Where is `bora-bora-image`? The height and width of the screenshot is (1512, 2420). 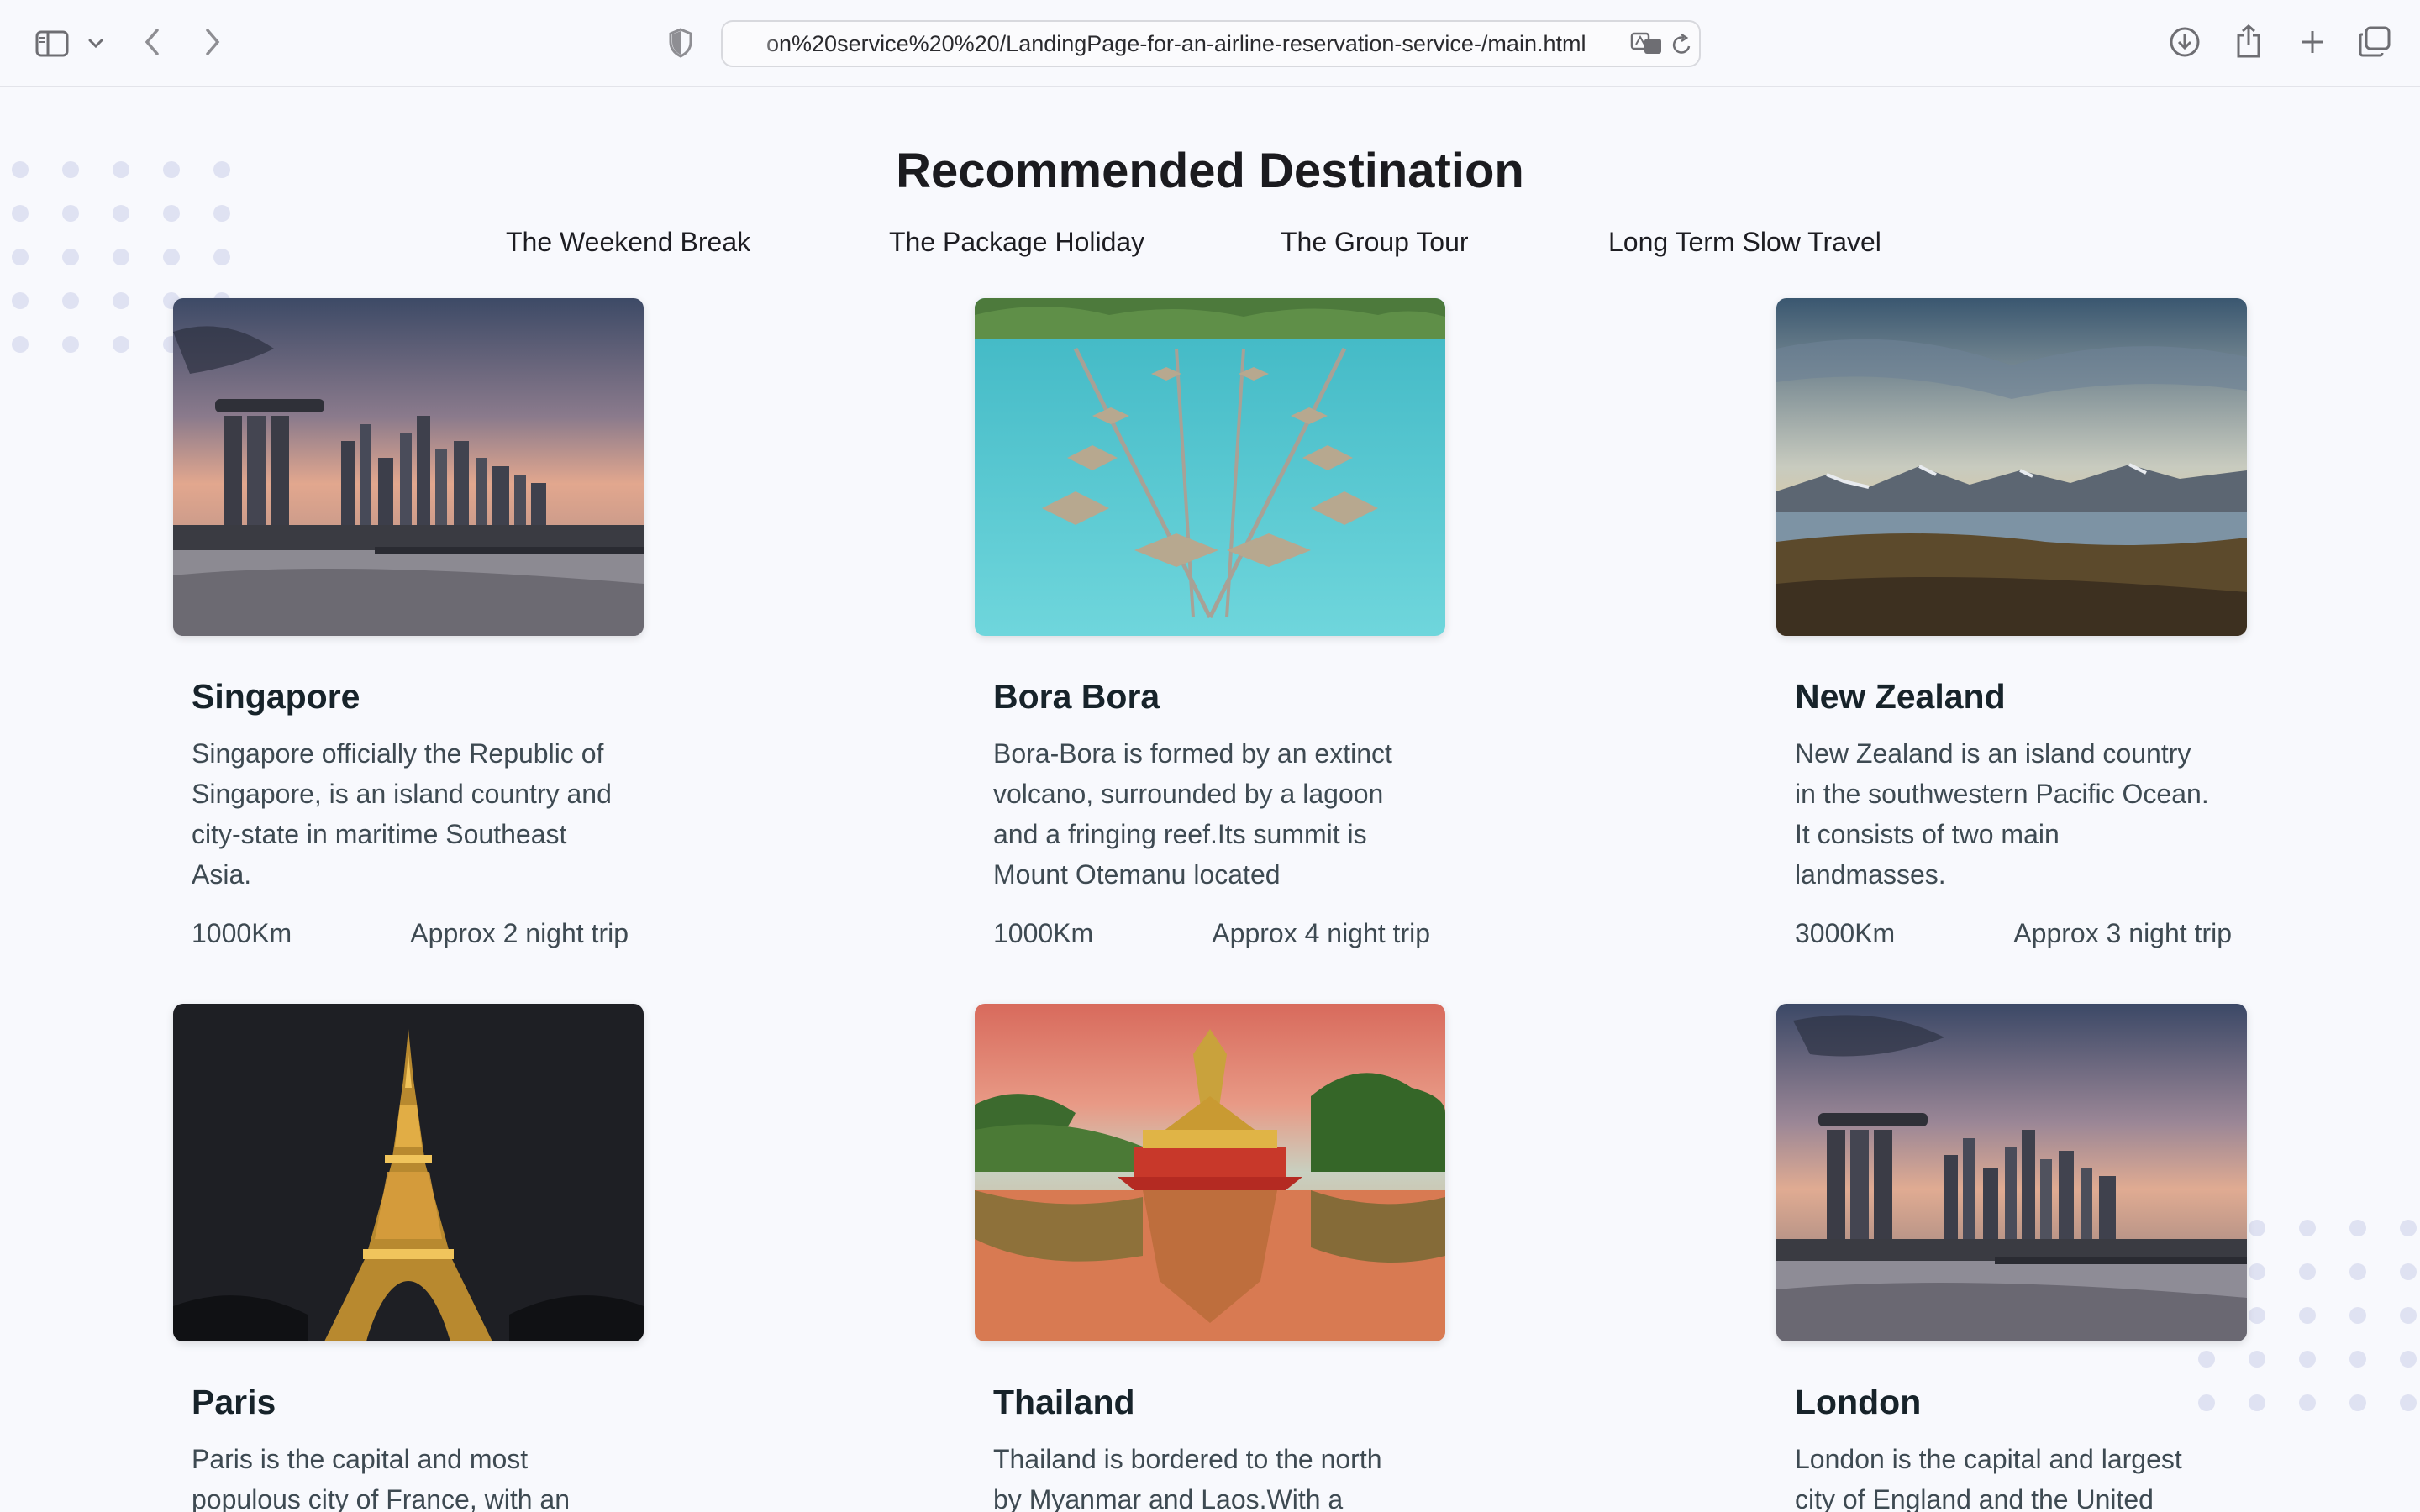
bora-bora-image is located at coordinates (1210, 467).